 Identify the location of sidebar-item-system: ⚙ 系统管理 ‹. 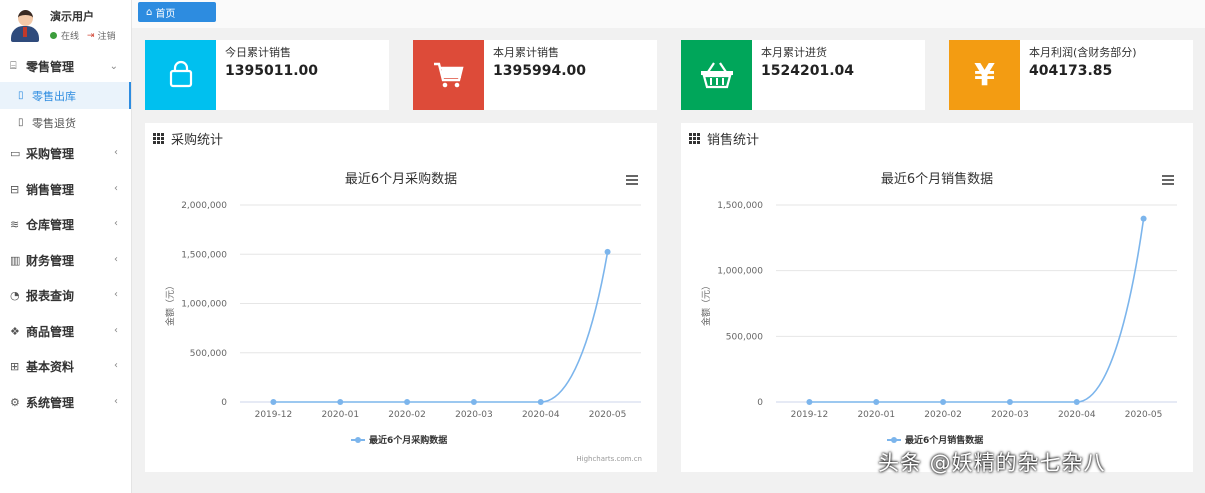
(65, 403).